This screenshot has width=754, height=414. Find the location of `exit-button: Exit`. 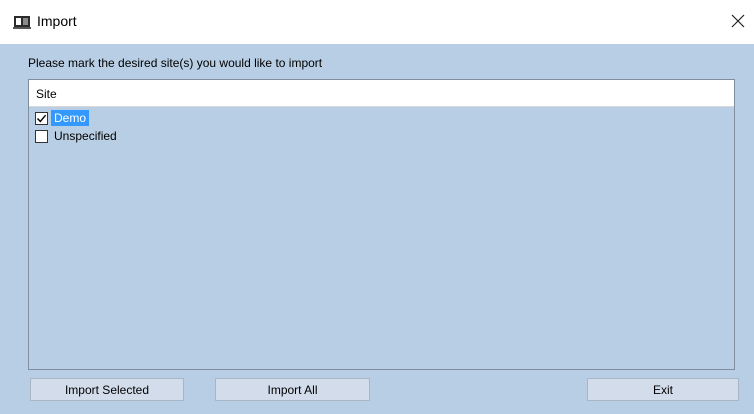

exit-button: Exit is located at coordinates (663, 389).